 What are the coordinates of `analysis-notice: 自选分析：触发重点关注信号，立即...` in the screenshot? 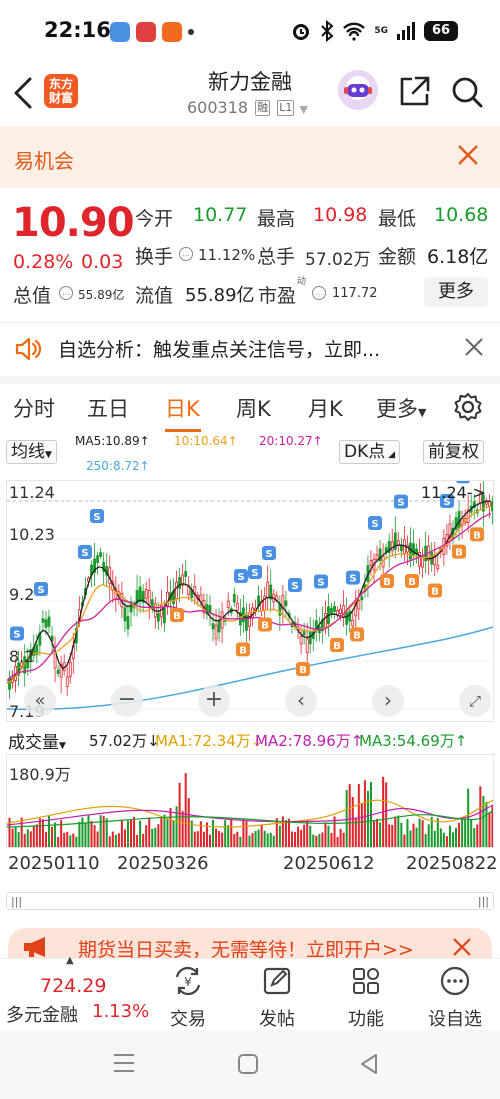 It's located at (250, 347).